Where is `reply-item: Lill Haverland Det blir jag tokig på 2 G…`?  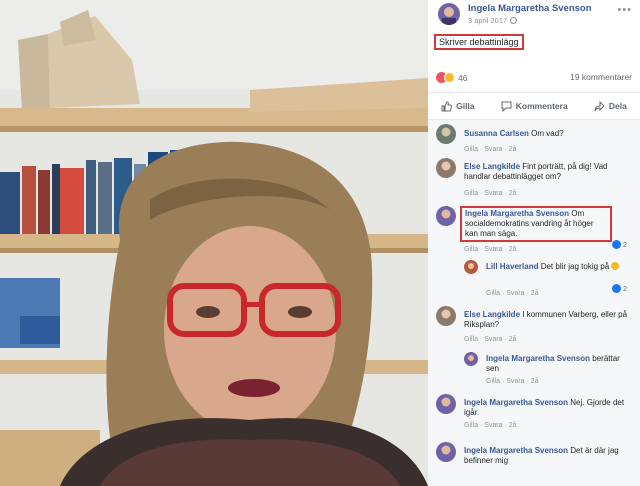 reply-item: Lill Haverland Det blir jag tokig på 2 G… is located at coordinates (550, 280).